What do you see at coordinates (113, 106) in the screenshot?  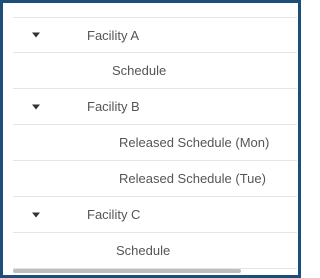 I see `facility-label: Facility B` at bounding box center [113, 106].